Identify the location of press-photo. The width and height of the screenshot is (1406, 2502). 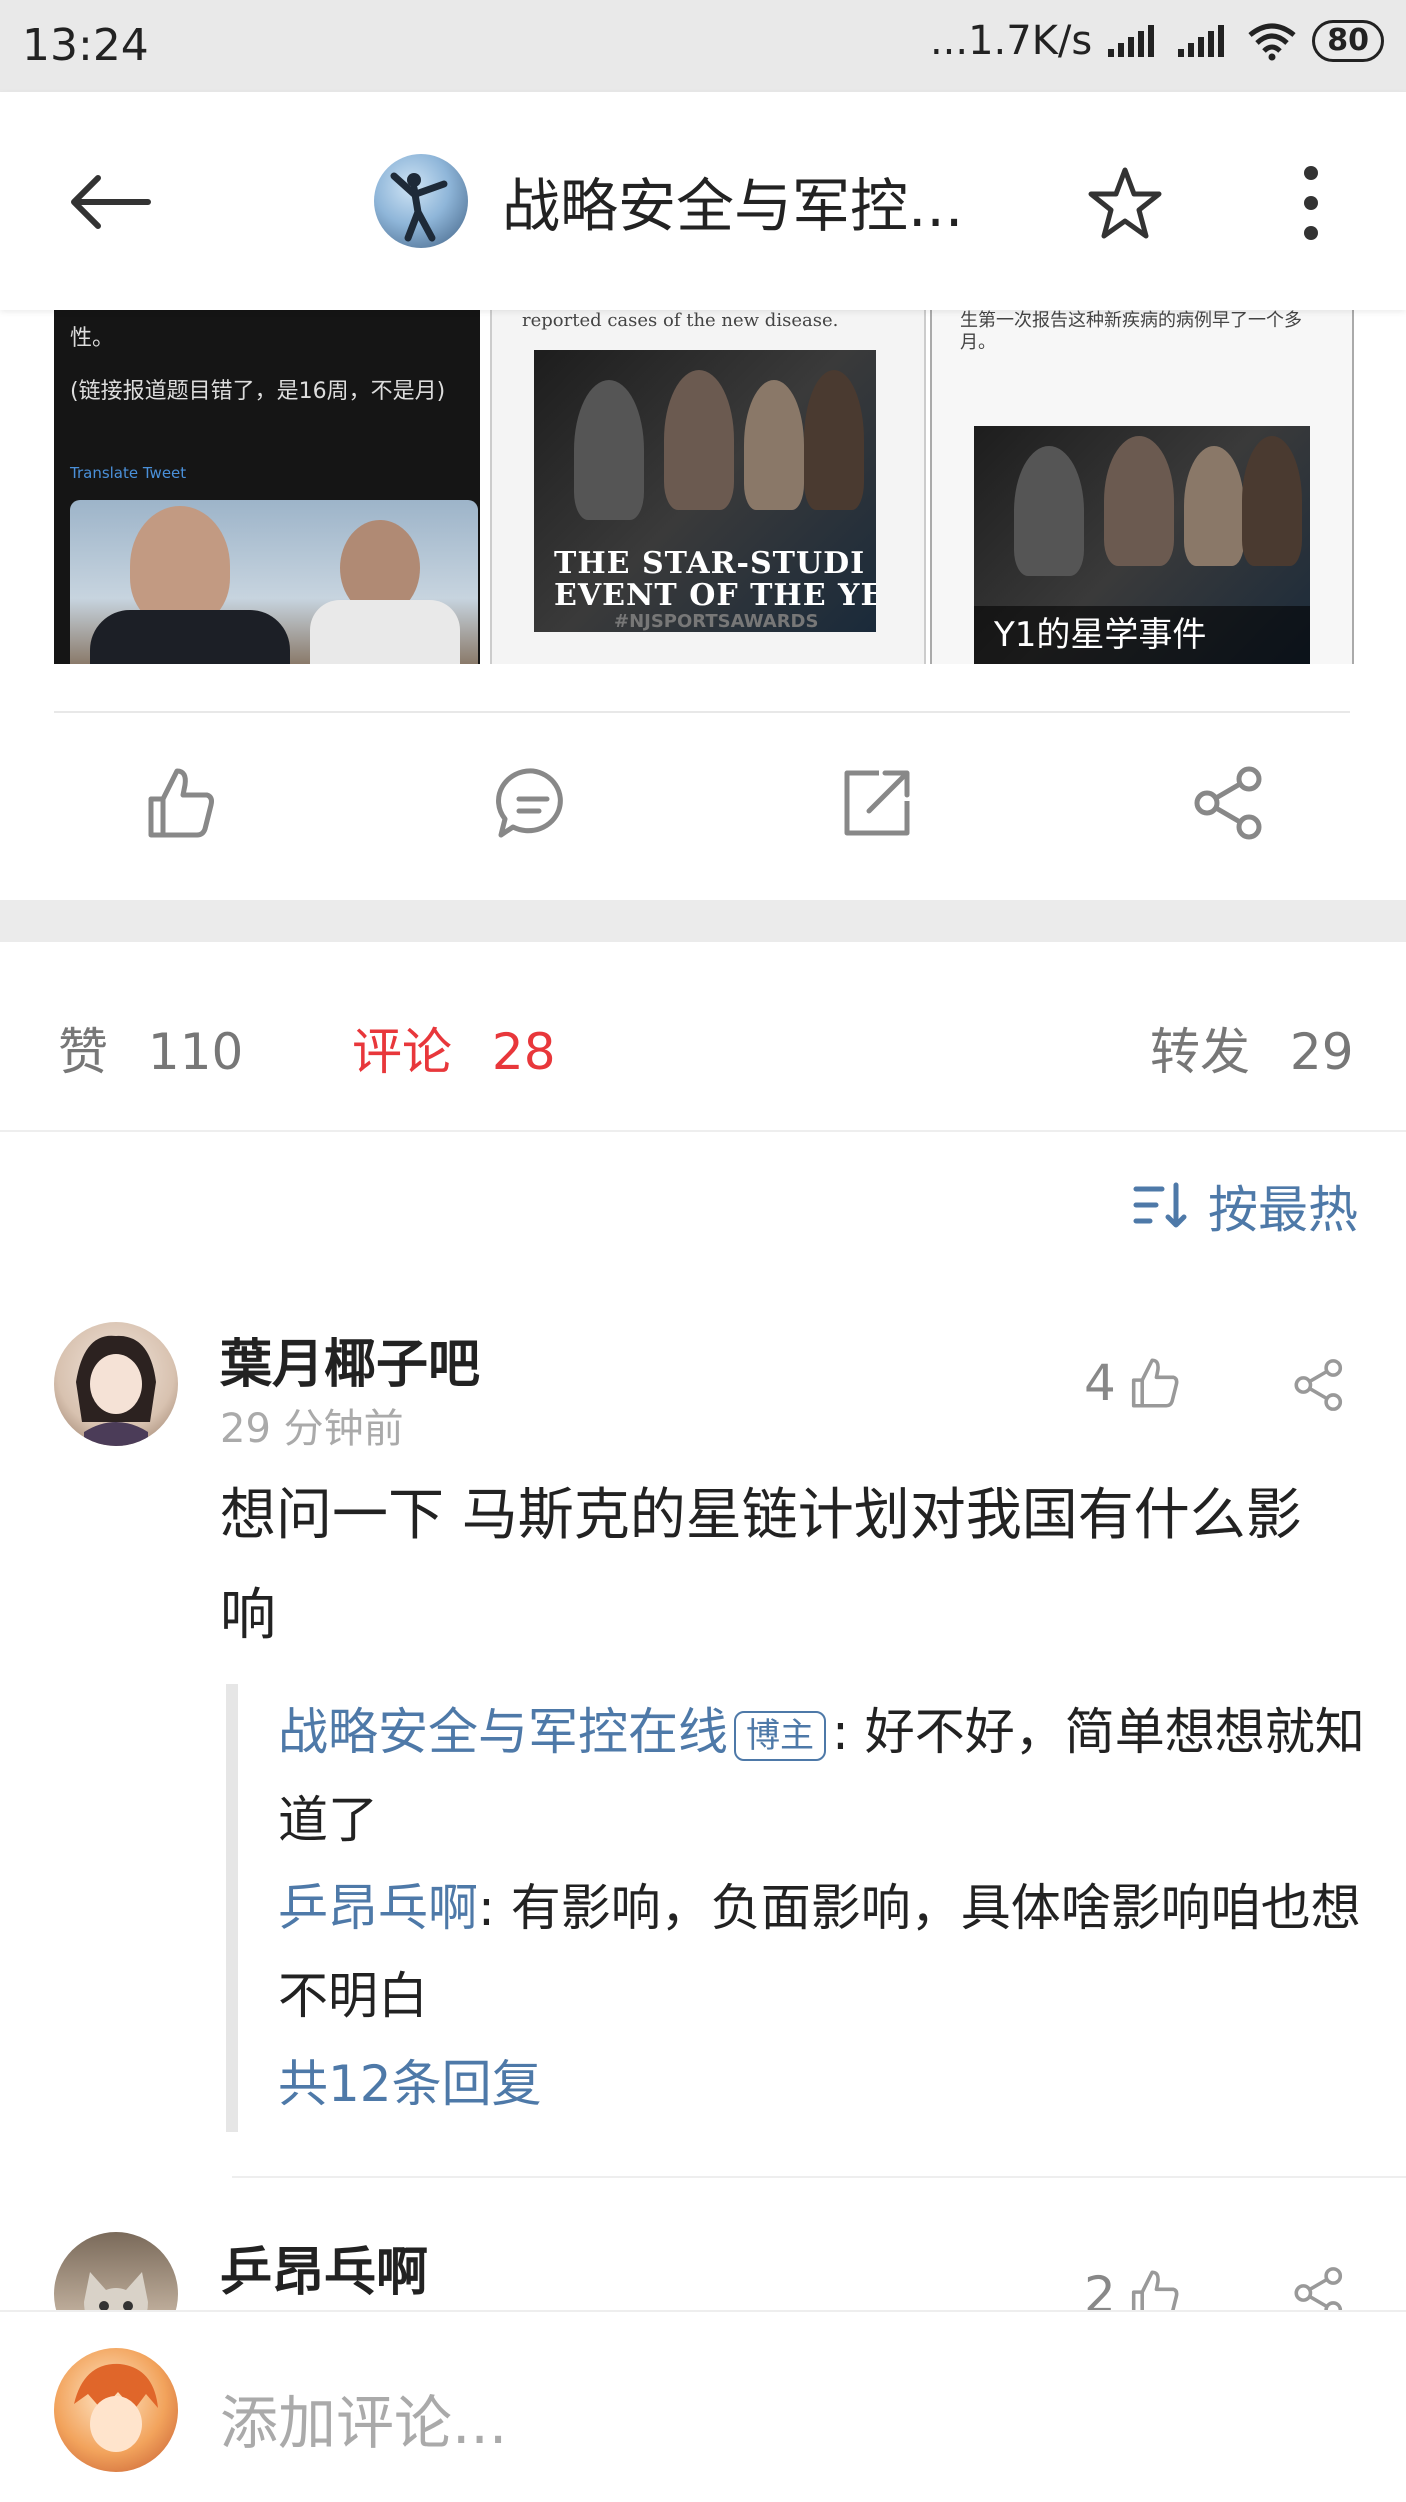
(274, 582).